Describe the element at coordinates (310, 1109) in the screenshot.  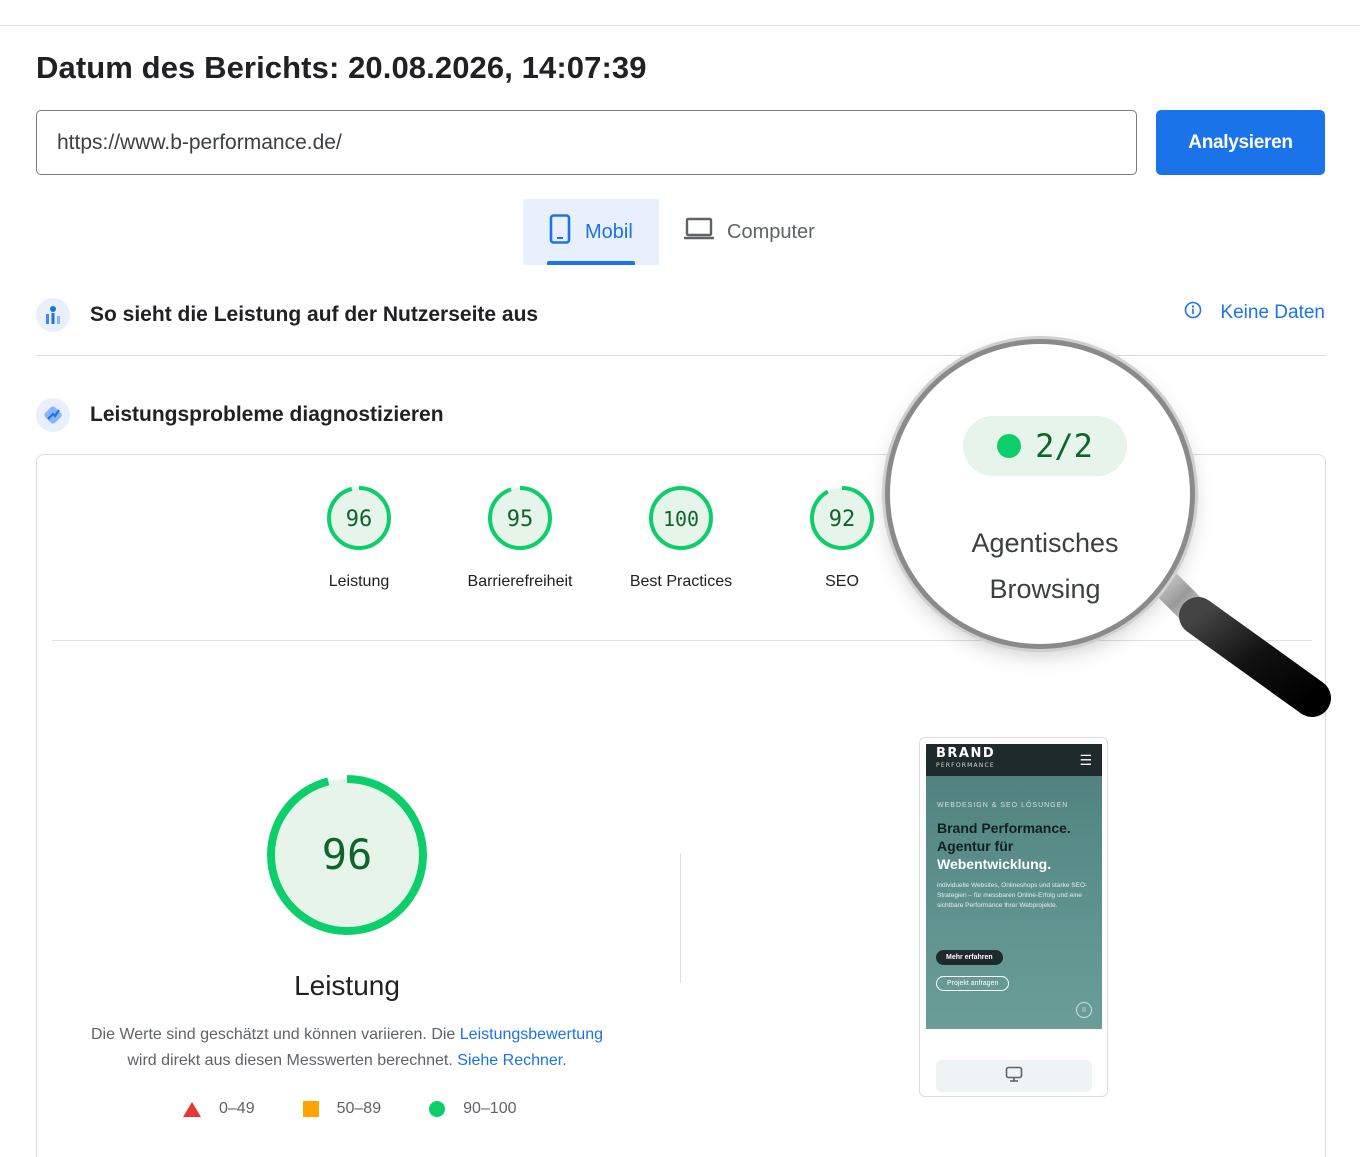
I see `square-icon` at that location.